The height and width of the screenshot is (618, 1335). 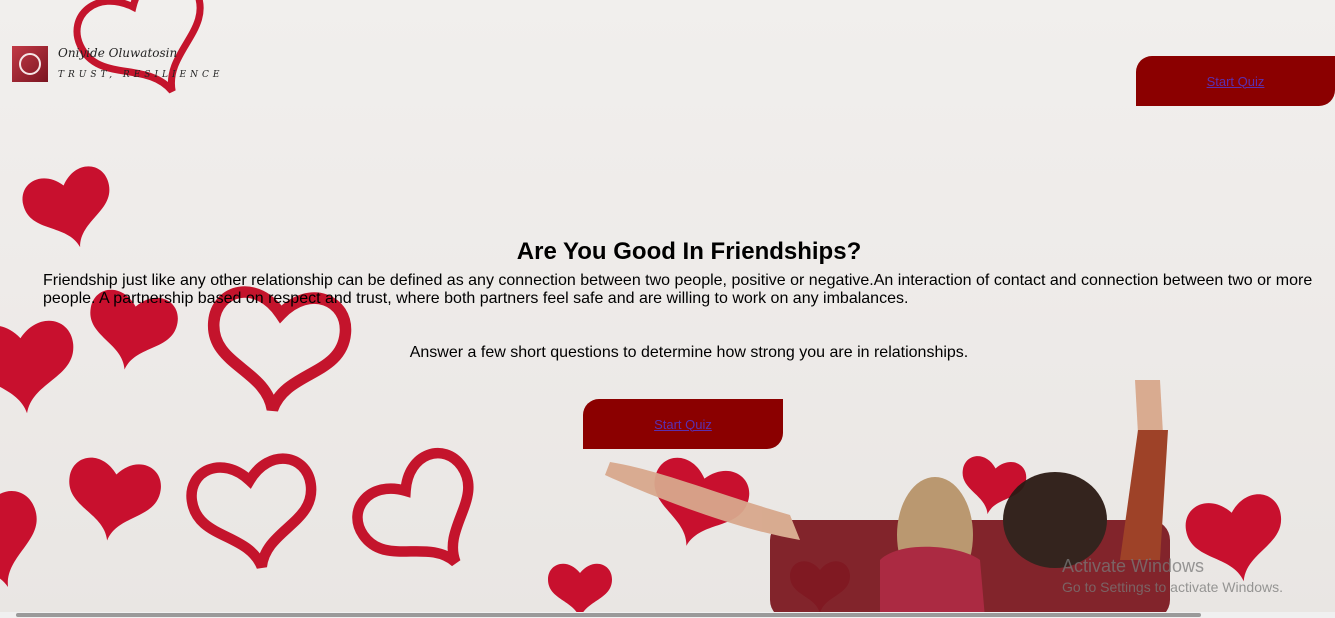 I want to click on site-logo: Oniyide Oluwatosin TRUST, RESILIENCE, so click(x=127, y=79).